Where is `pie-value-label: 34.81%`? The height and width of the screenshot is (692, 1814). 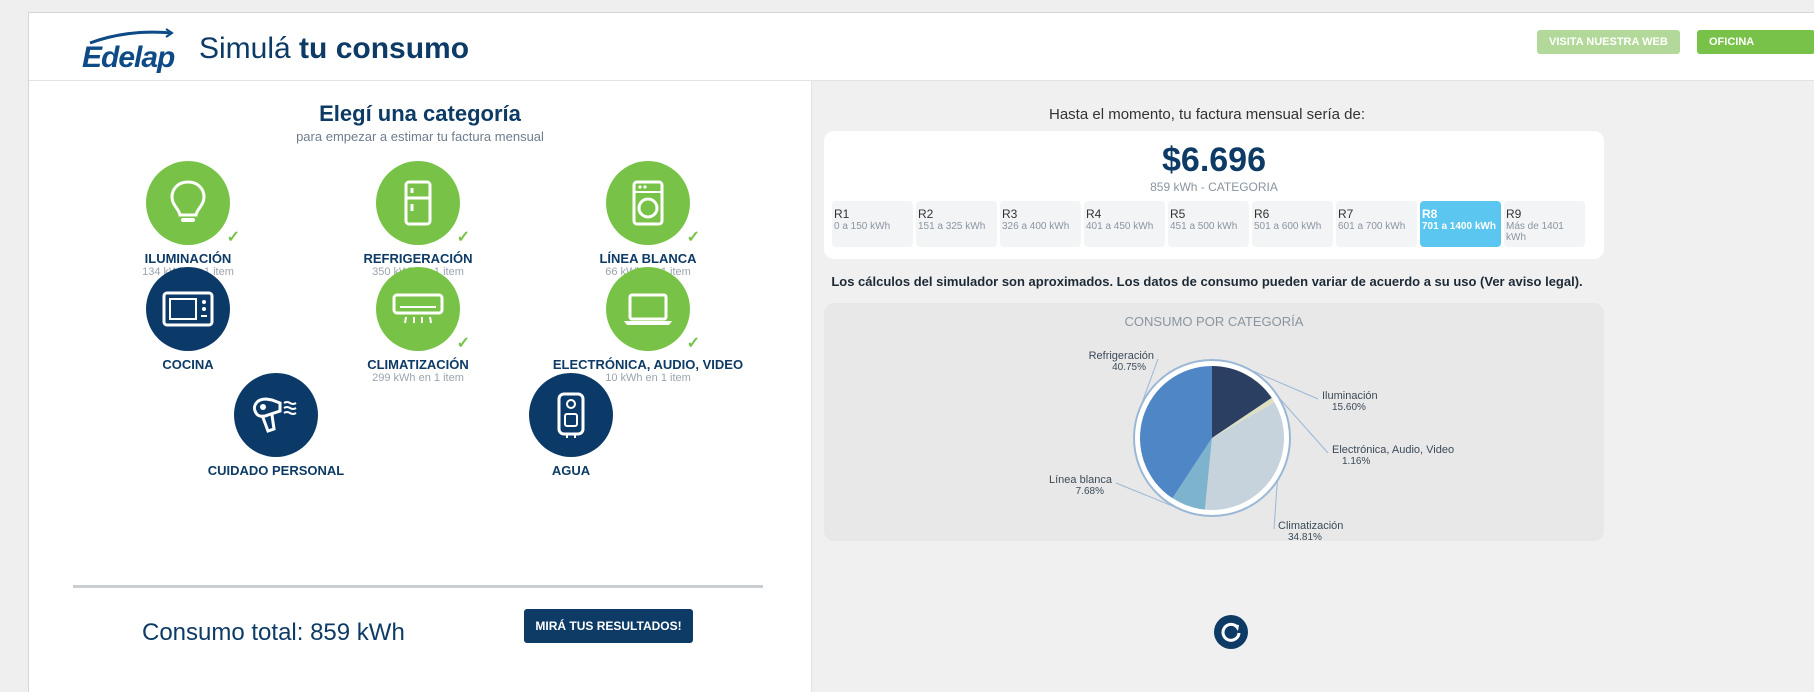
pie-value-label: 34.81% is located at coordinates (1305, 536).